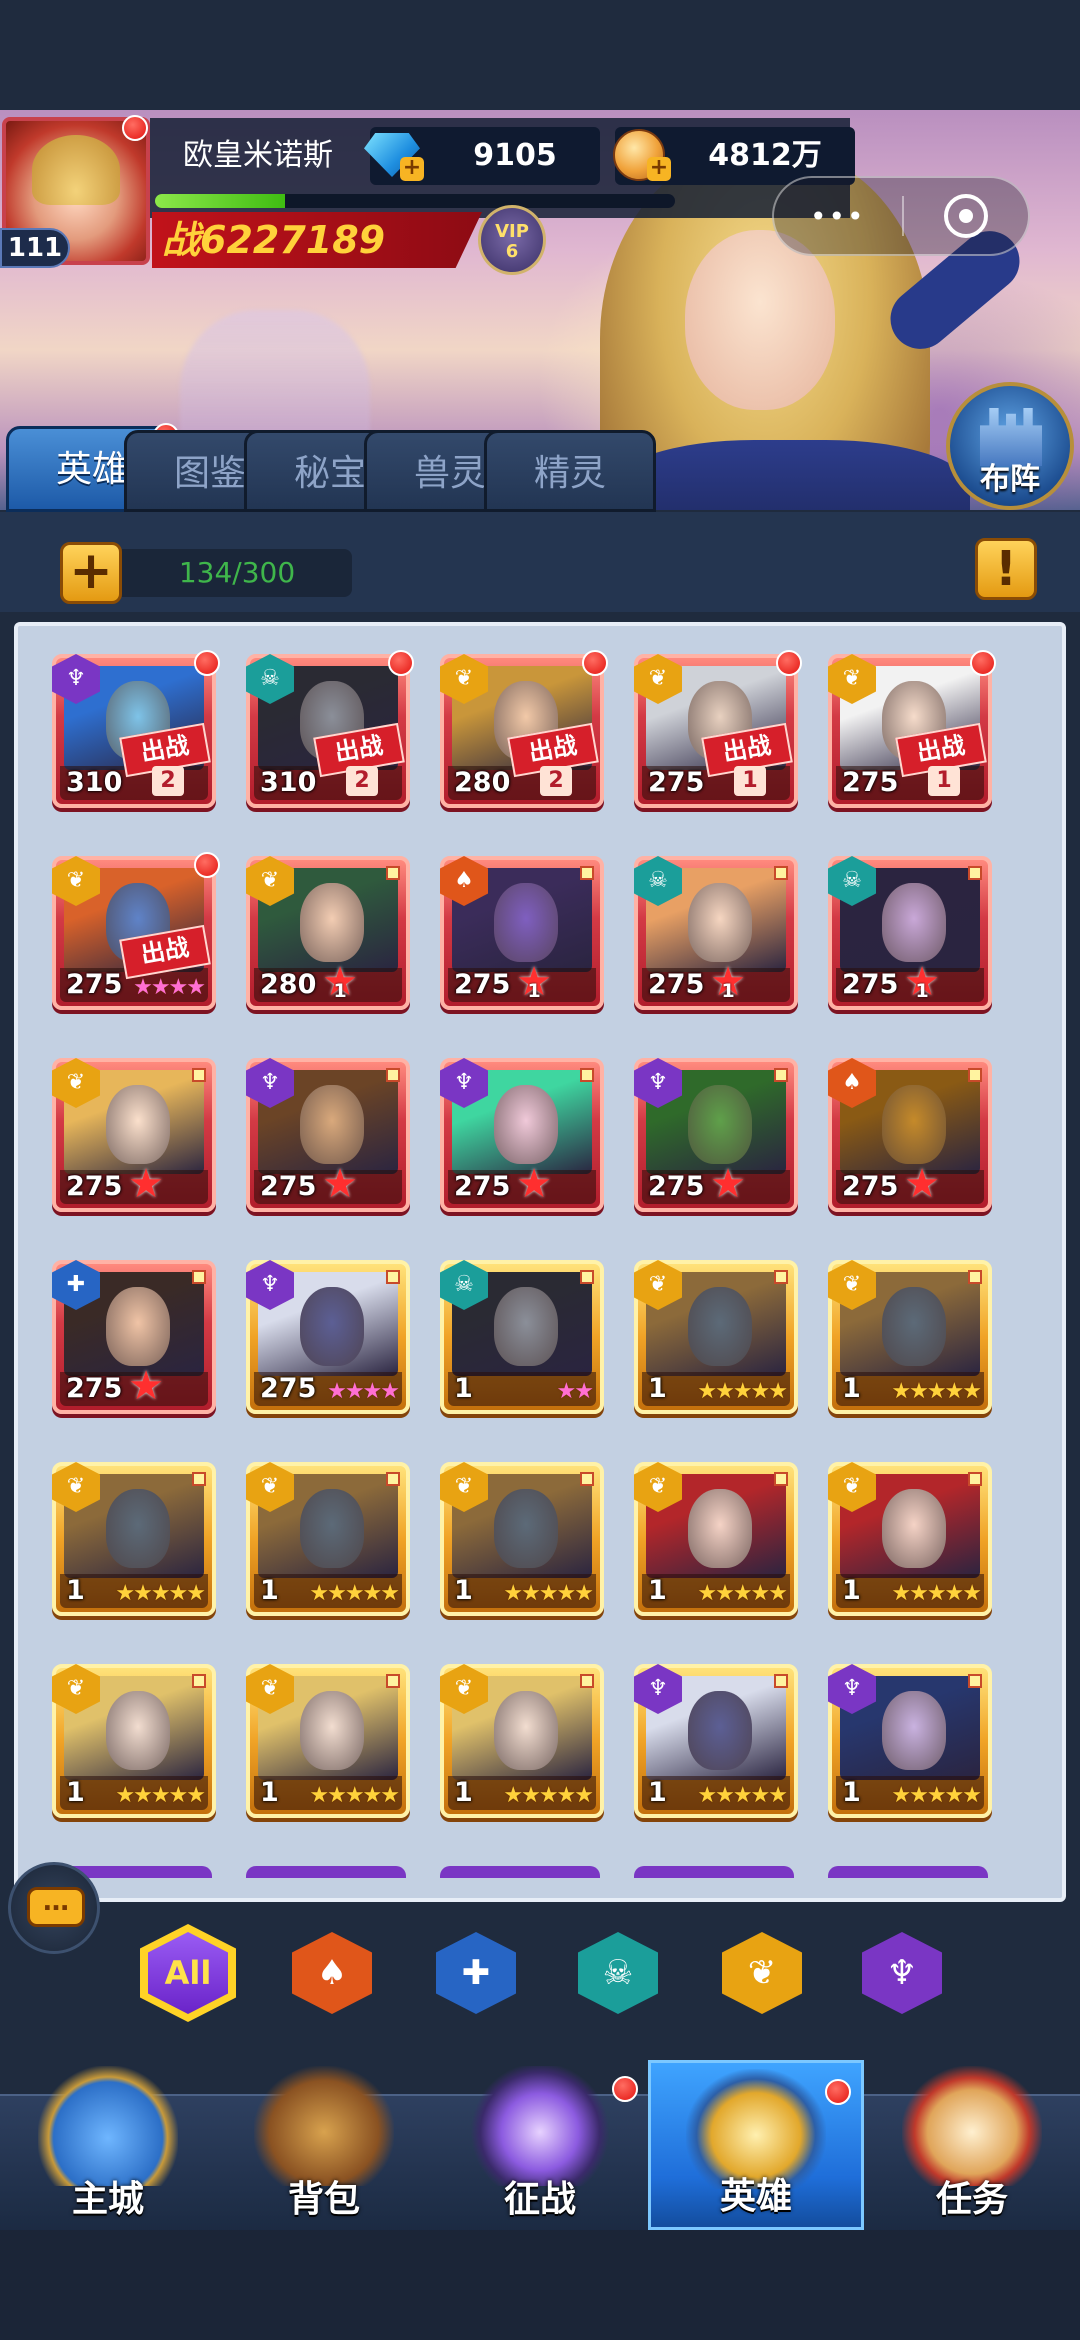 This screenshot has height=2340, width=1080. What do you see at coordinates (482, 156) in the screenshot?
I see `gem-counter: + 9105` at bounding box center [482, 156].